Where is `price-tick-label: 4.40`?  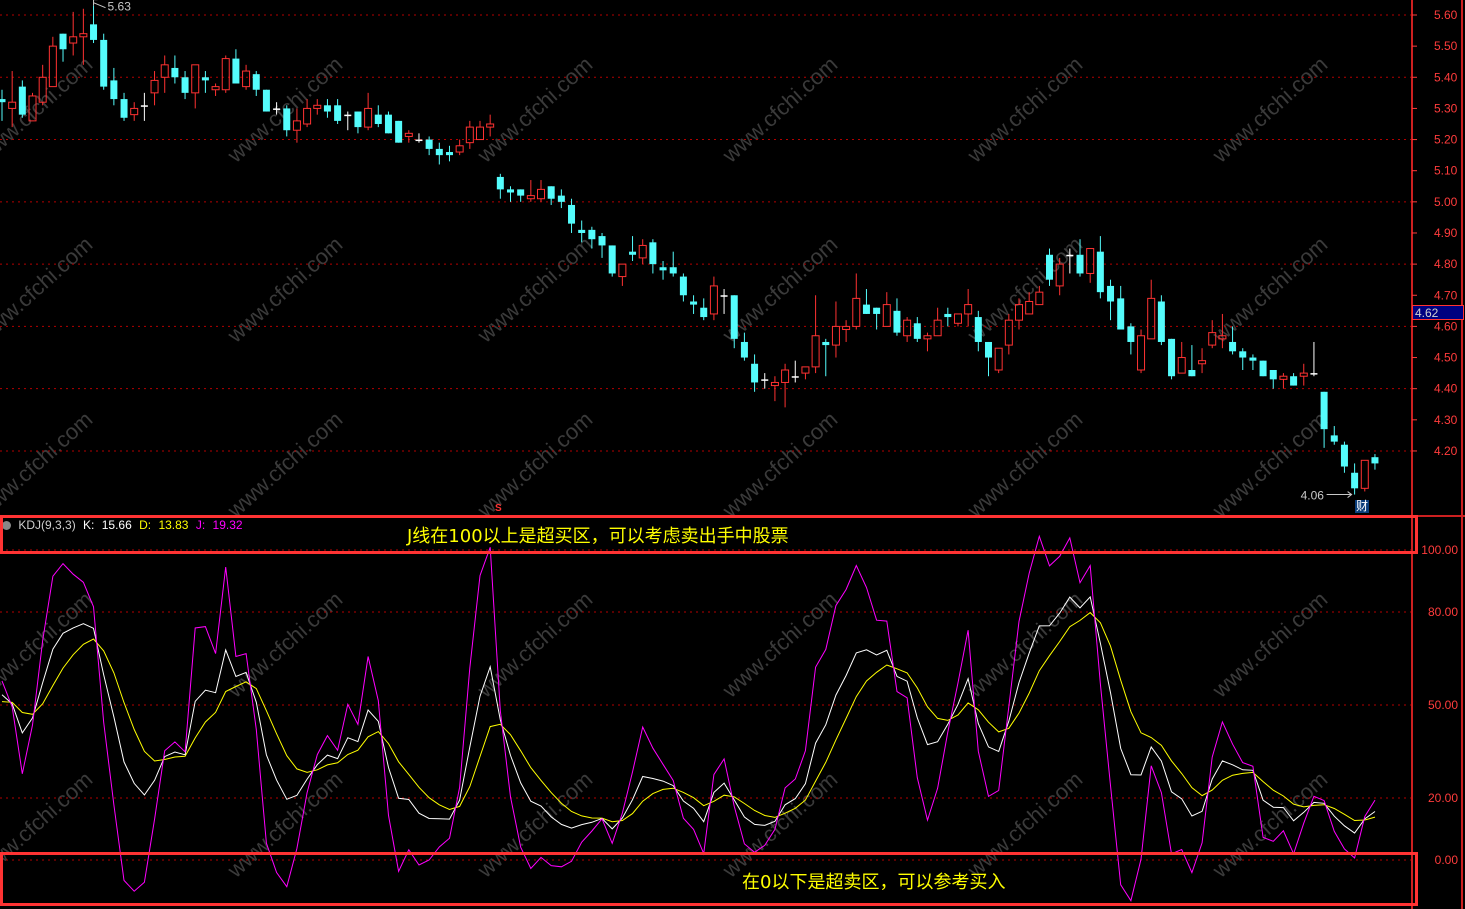
price-tick-label: 4.40 is located at coordinates (1446, 389).